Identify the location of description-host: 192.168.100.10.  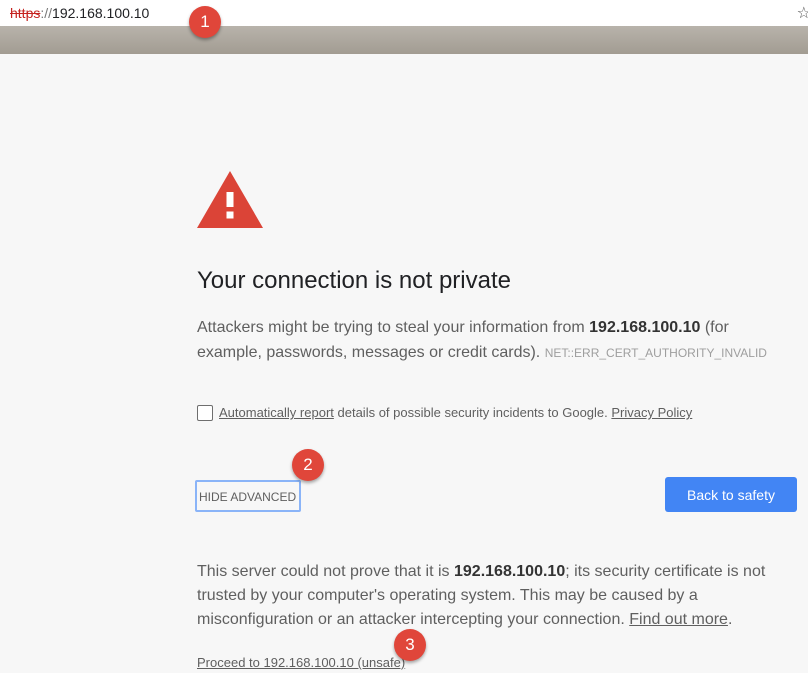
(645, 327).